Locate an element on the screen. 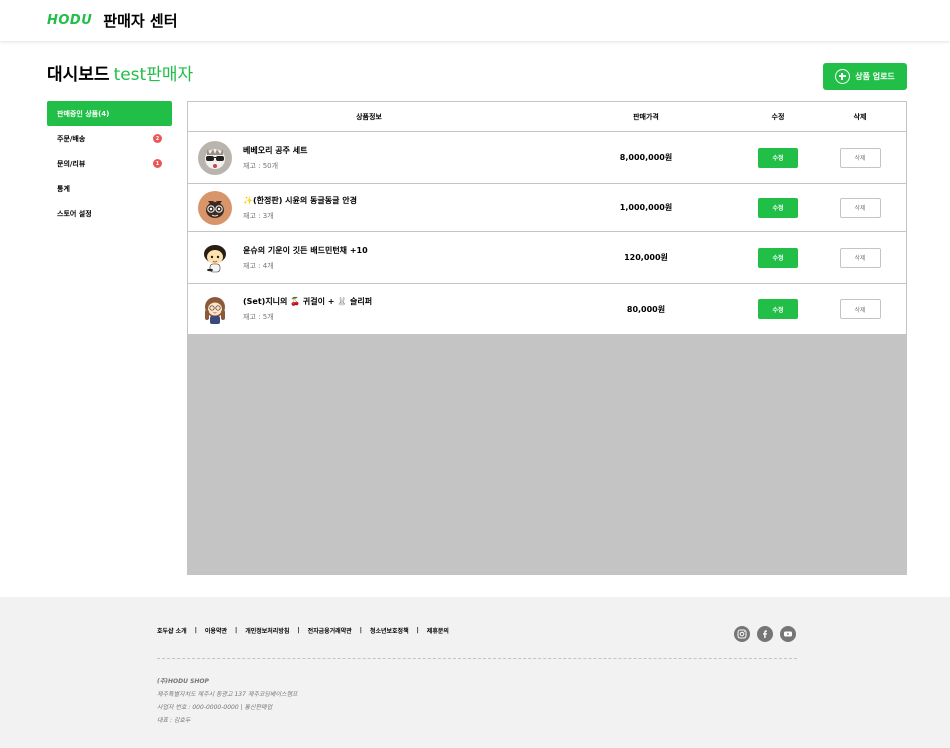 This screenshot has width=950, height=748. footer-link-privacy: 개인정보처리방침 is located at coordinates (267, 630).